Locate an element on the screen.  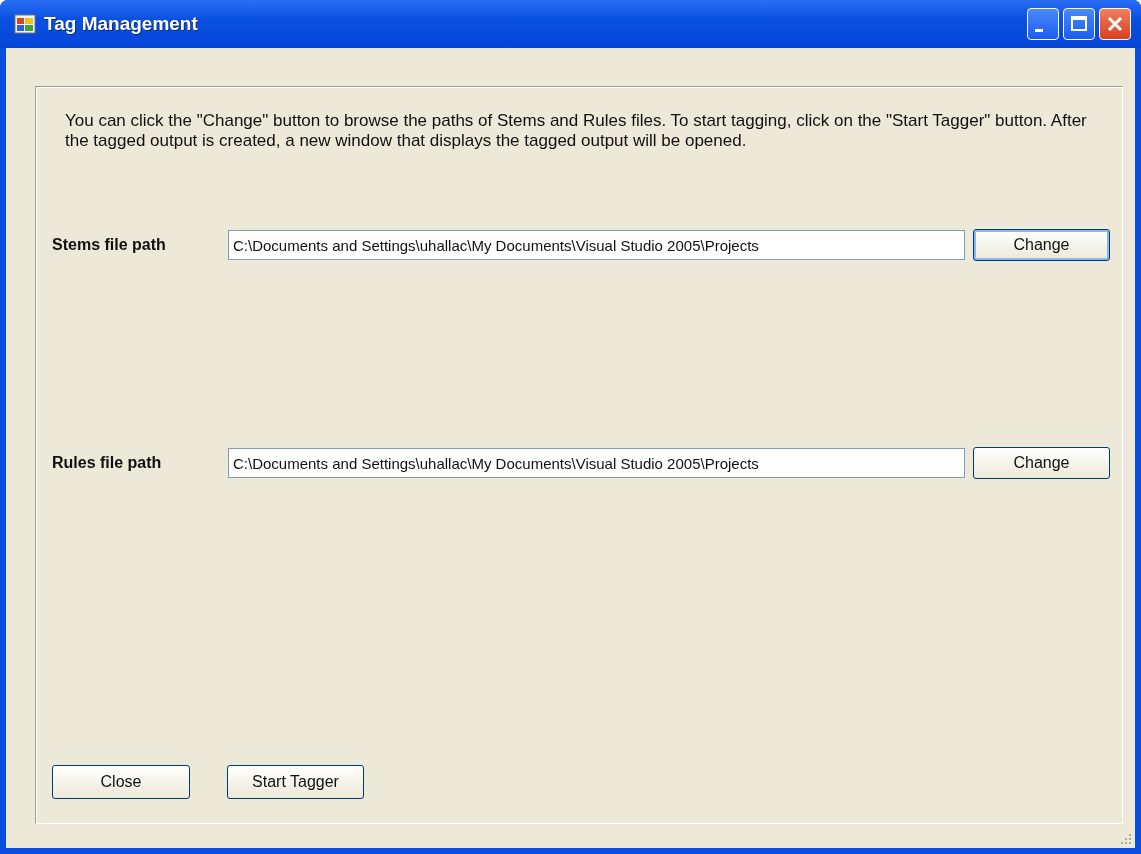
field-label: Stems file path is located at coordinates (109, 245).